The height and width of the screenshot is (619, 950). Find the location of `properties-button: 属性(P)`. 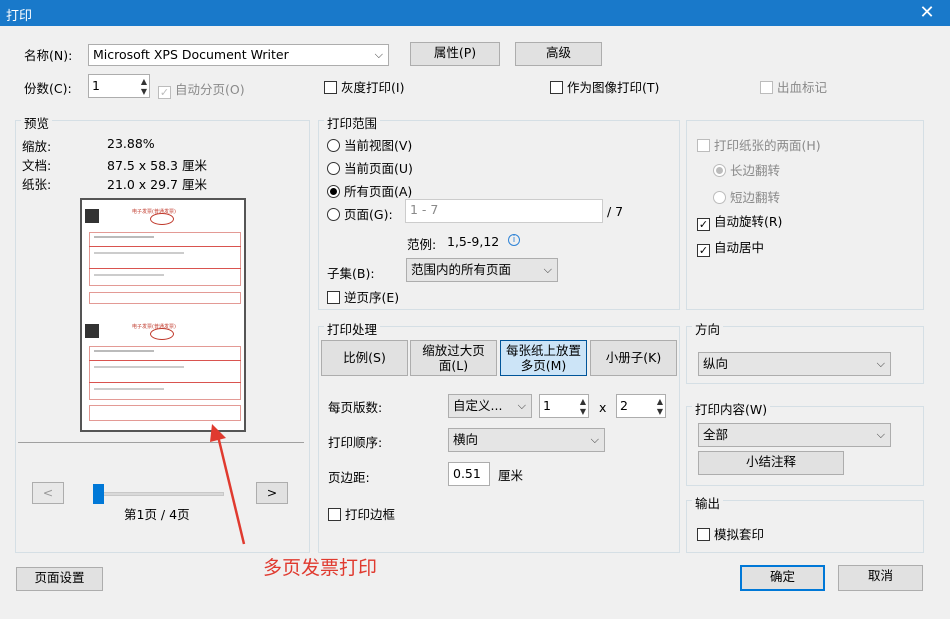

properties-button: 属性(P) is located at coordinates (455, 54).